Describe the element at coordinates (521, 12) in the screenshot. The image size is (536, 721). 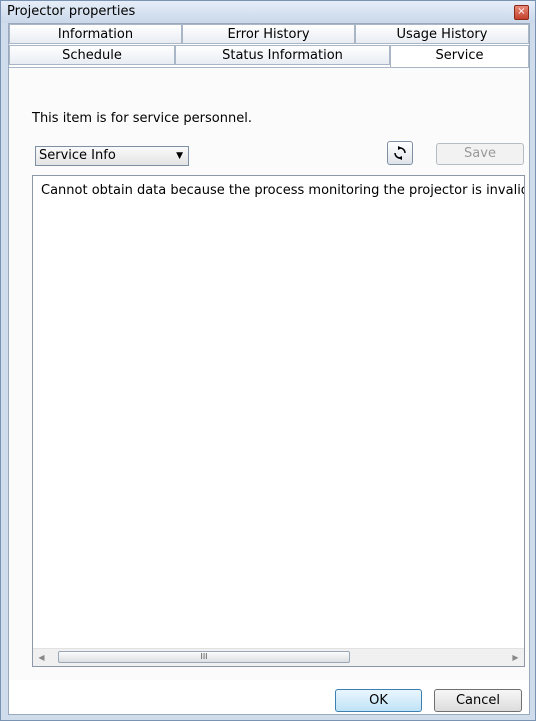
I see `close-icon: ×` at that location.